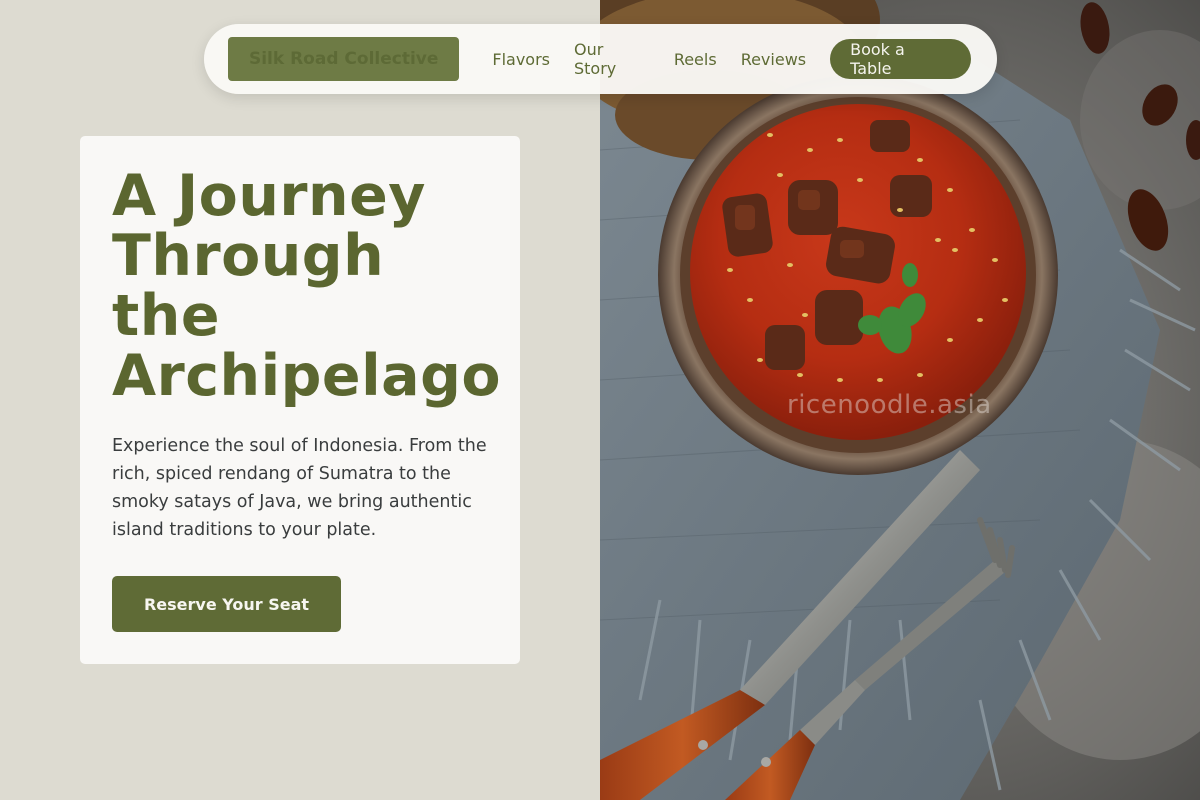  I want to click on nav-link-our-story: Our Story, so click(612, 59).